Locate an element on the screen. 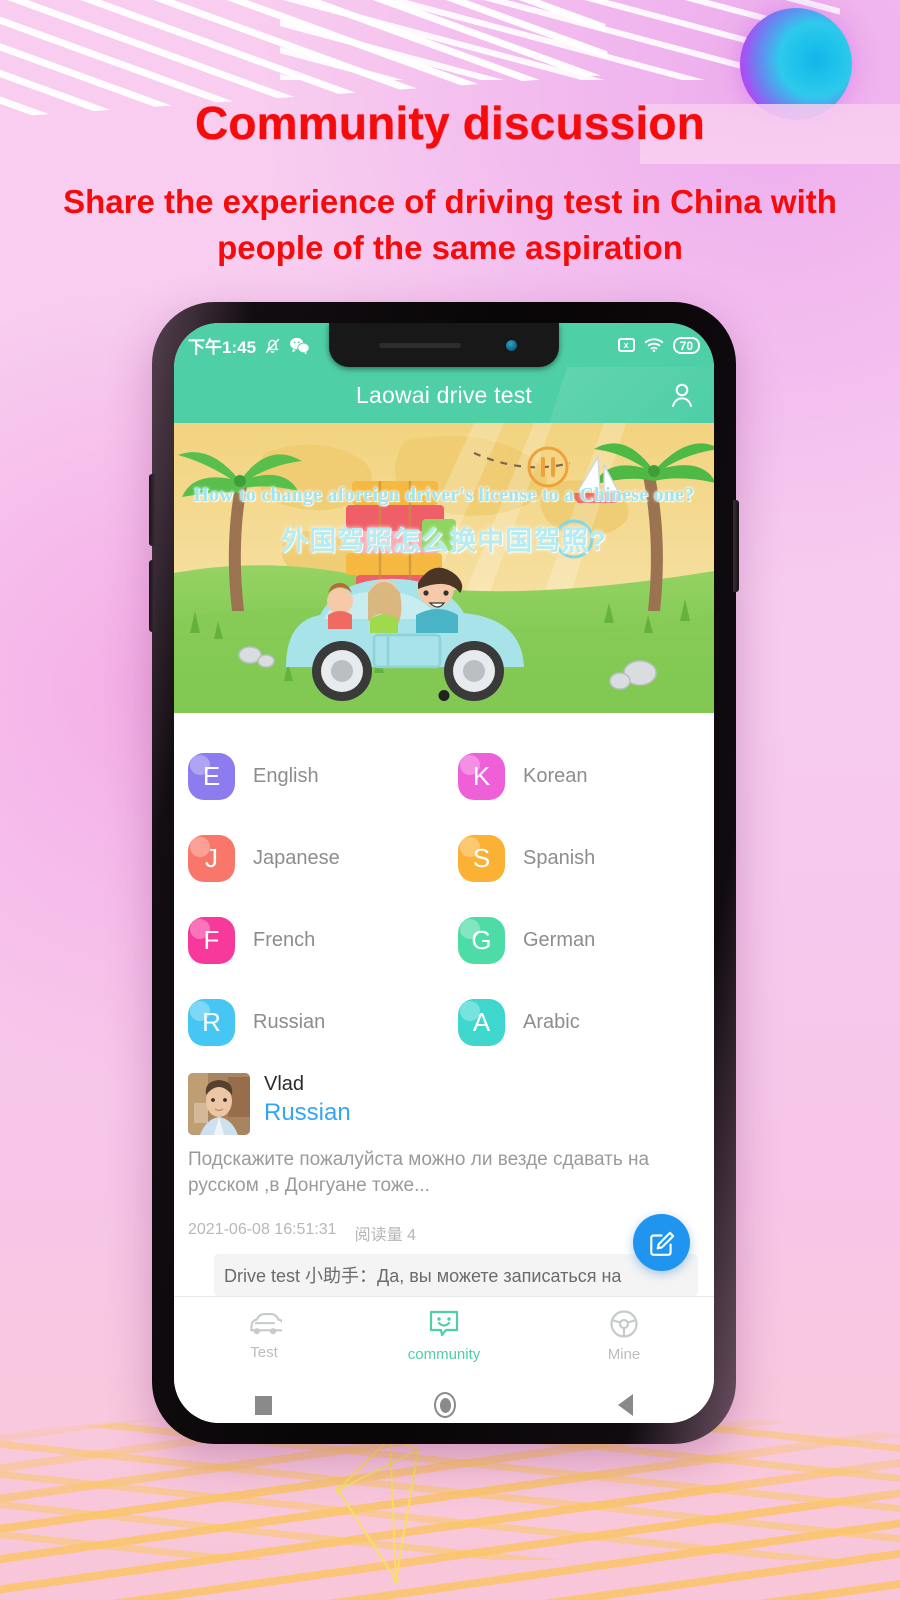 Image resolution: width=900 pixels, height=1600 pixels. tab-community: community is located at coordinates (444, 1336).